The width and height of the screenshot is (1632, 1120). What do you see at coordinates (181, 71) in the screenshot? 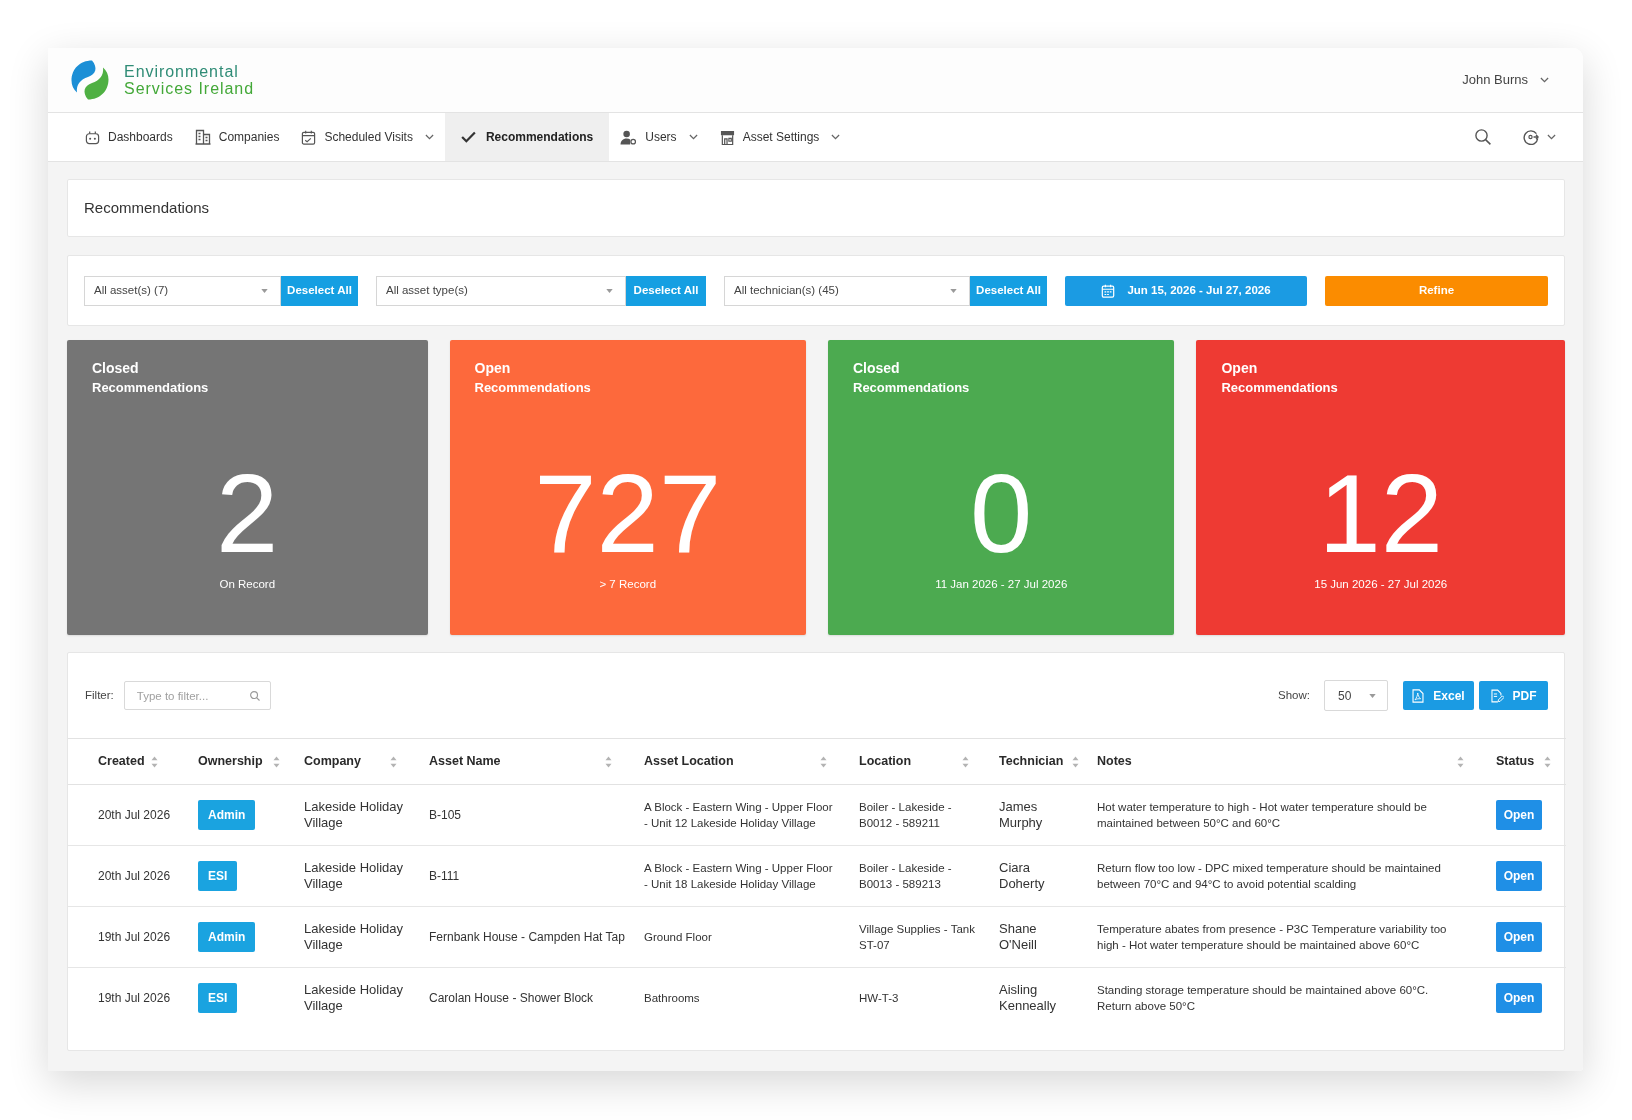
I see `brand-name: Environmental` at bounding box center [181, 71].